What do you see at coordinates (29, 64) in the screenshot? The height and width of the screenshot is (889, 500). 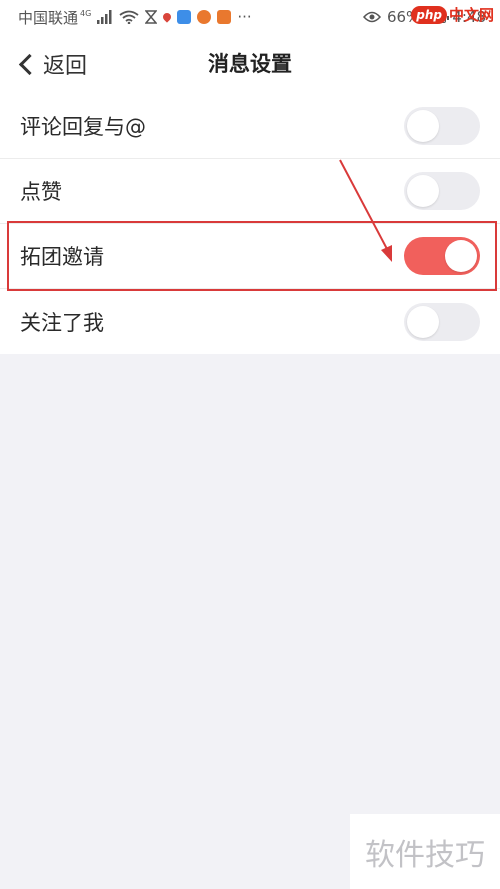 I see `chevron-left-icon` at bounding box center [29, 64].